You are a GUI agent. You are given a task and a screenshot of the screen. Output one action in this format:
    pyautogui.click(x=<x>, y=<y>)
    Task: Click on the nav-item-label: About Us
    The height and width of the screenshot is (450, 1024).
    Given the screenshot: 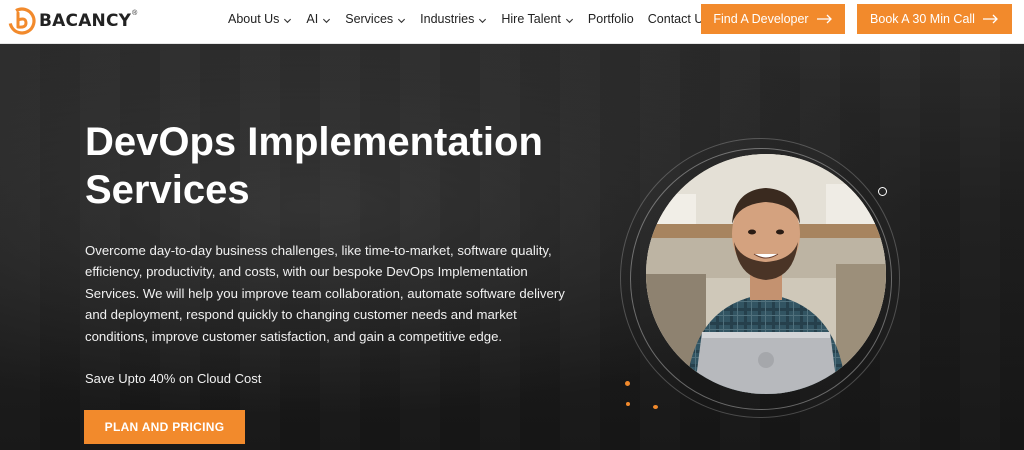 What is the action you would take?
    pyautogui.click(x=254, y=19)
    